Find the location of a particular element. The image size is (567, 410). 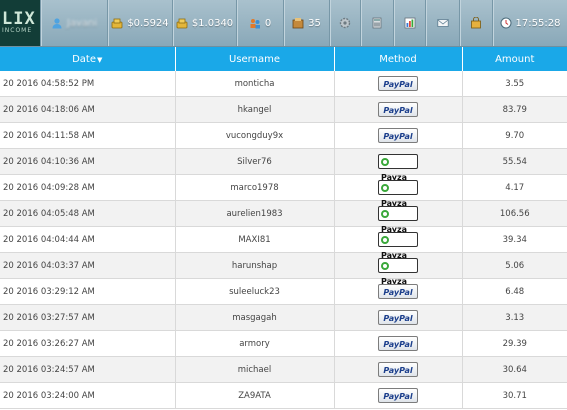

shop-icon is located at coordinates (476, 22).